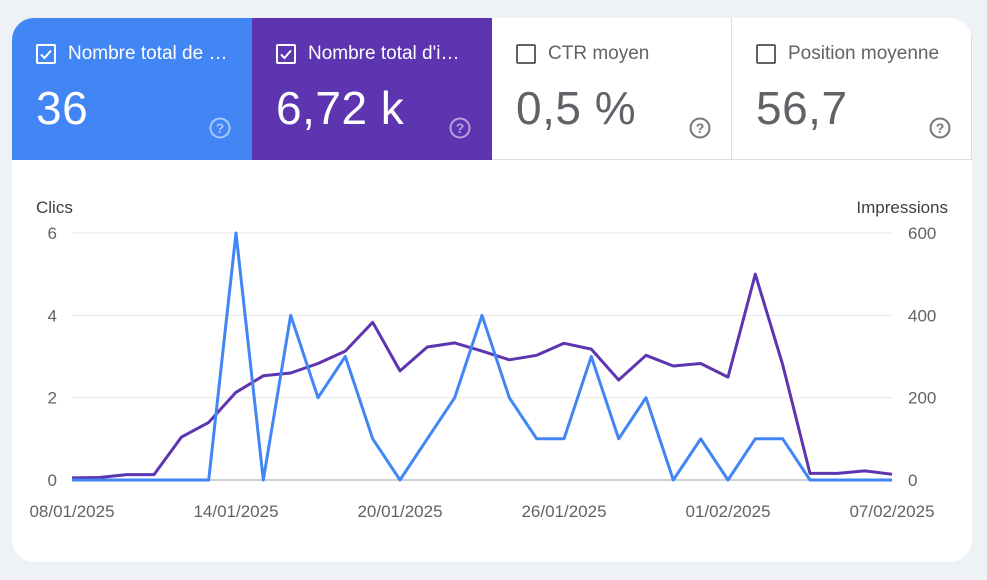 The image size is (987, 580). Describe the element at coordinates (52, 480) in the screenshot. I see `left-tick-label: 0` at that location.